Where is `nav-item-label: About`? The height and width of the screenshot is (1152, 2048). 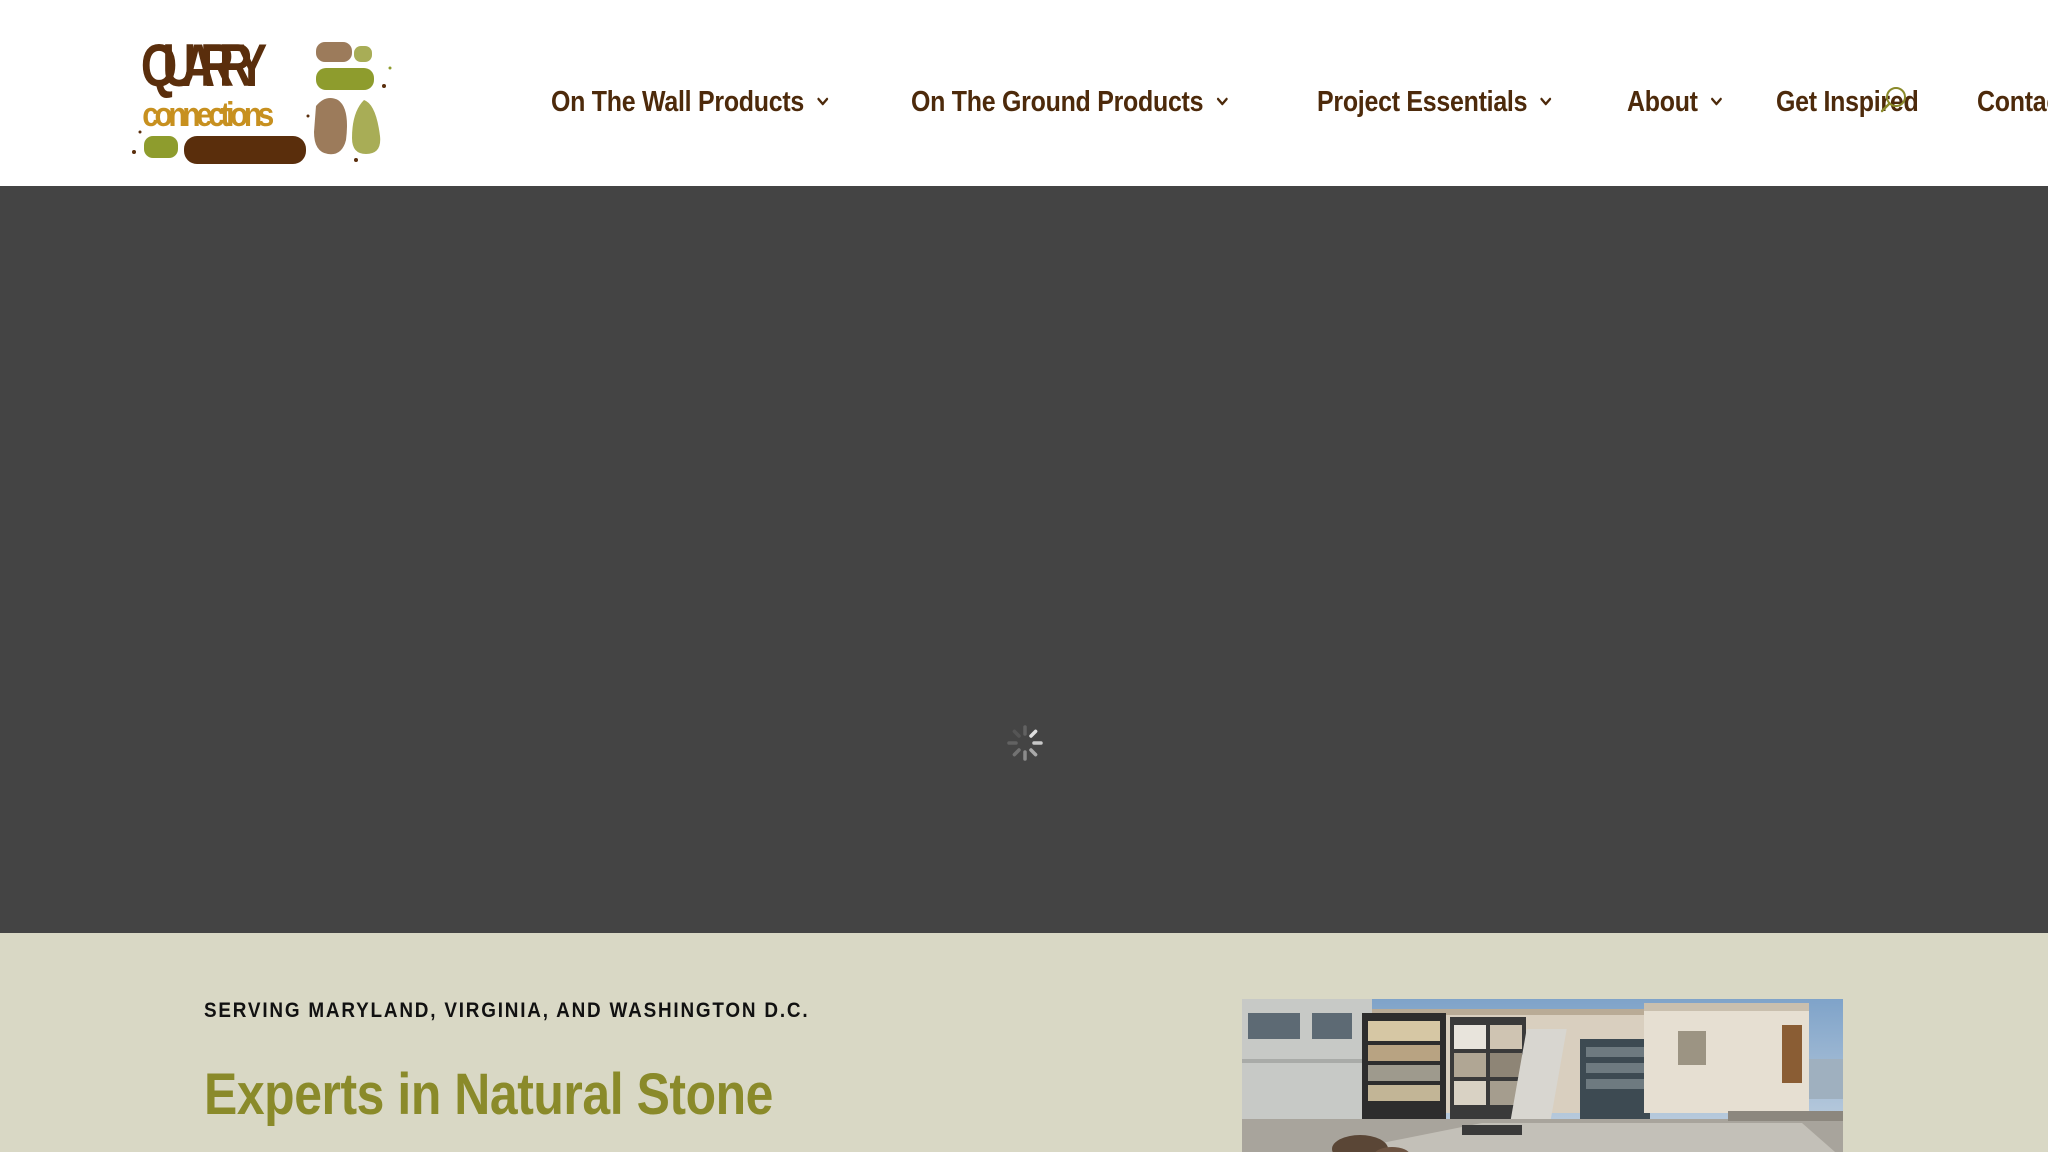 nav-item-label: About is located at coordinates (1663, 101).